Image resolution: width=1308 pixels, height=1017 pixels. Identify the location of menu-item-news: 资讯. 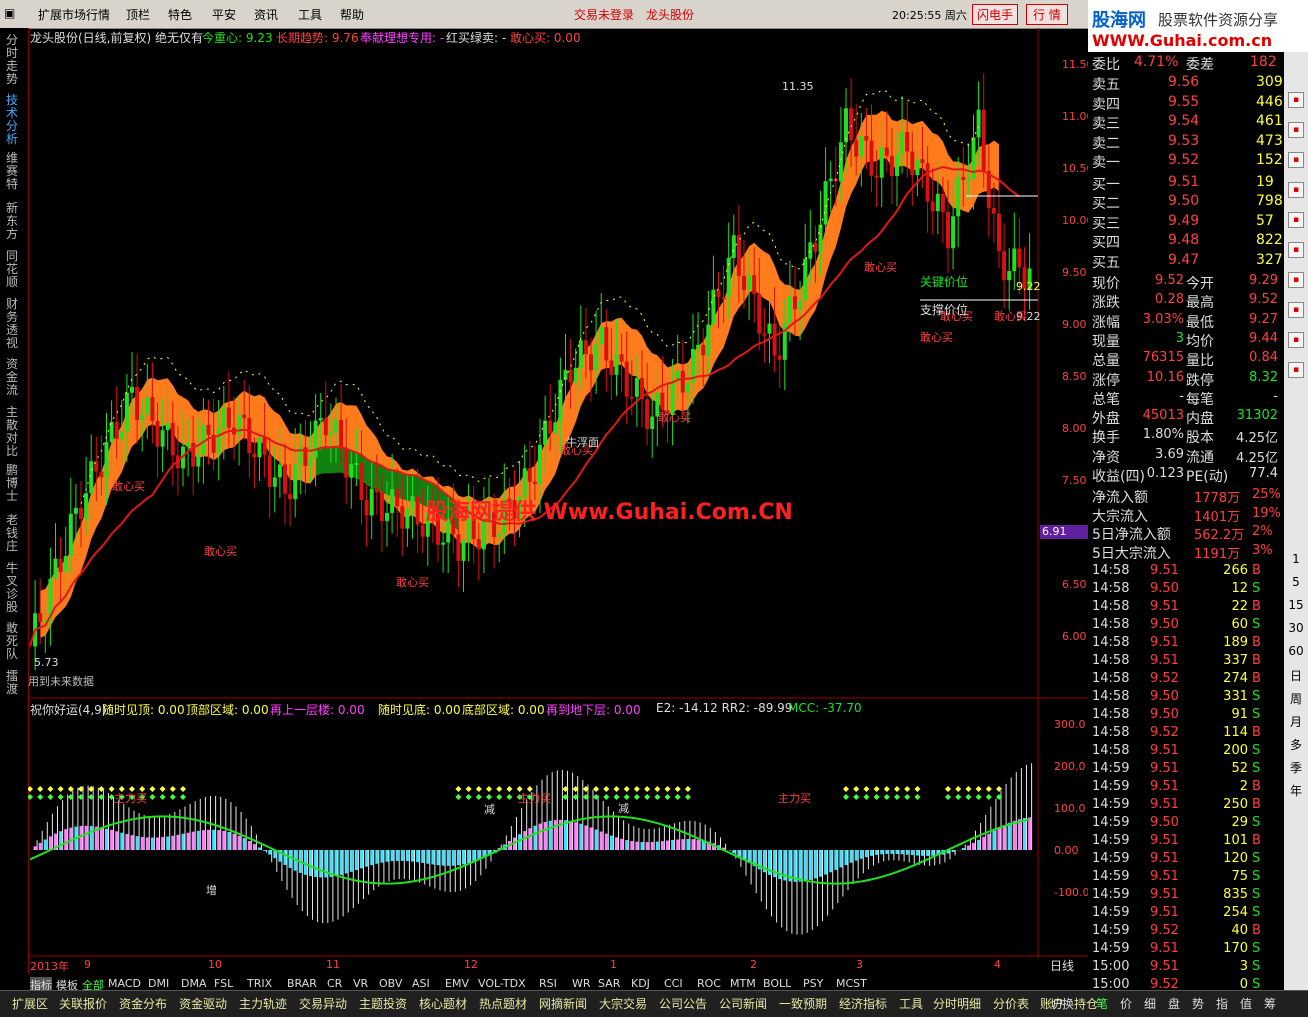
(266, 14).